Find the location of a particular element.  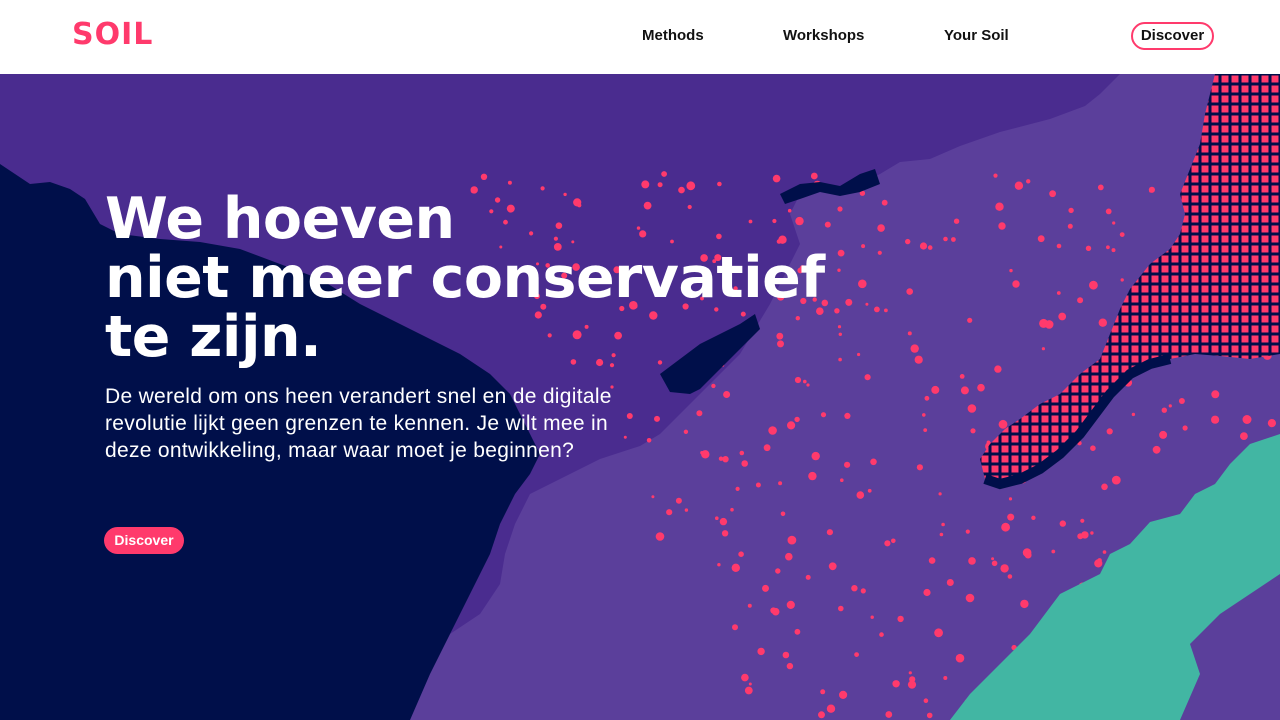

nav-your-soil: Your Soil is located at coordinates (976, 36).